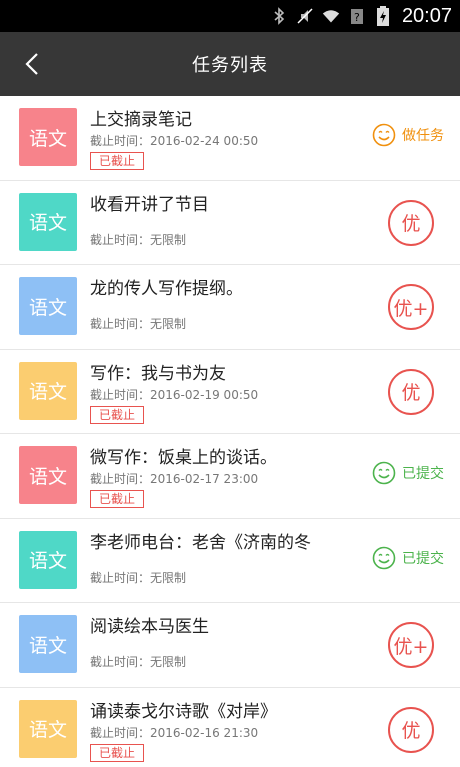 This screenshot has width=460, height=767. What do you see at coordinates (174, 732) in the screenshot?
I see `deadline-text: 截止时间：2016-02-16 21:30` at bounding box center [174, 732].